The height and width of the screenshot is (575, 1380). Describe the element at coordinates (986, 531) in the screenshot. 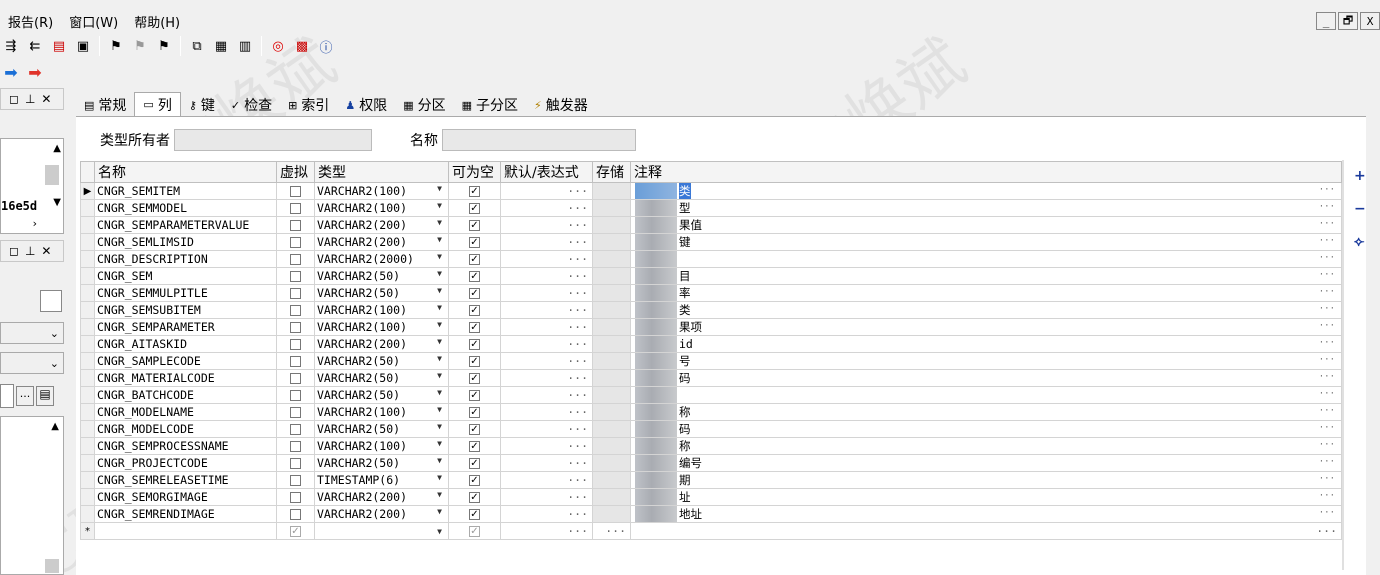

I see `comment-cell: ···` at that location.